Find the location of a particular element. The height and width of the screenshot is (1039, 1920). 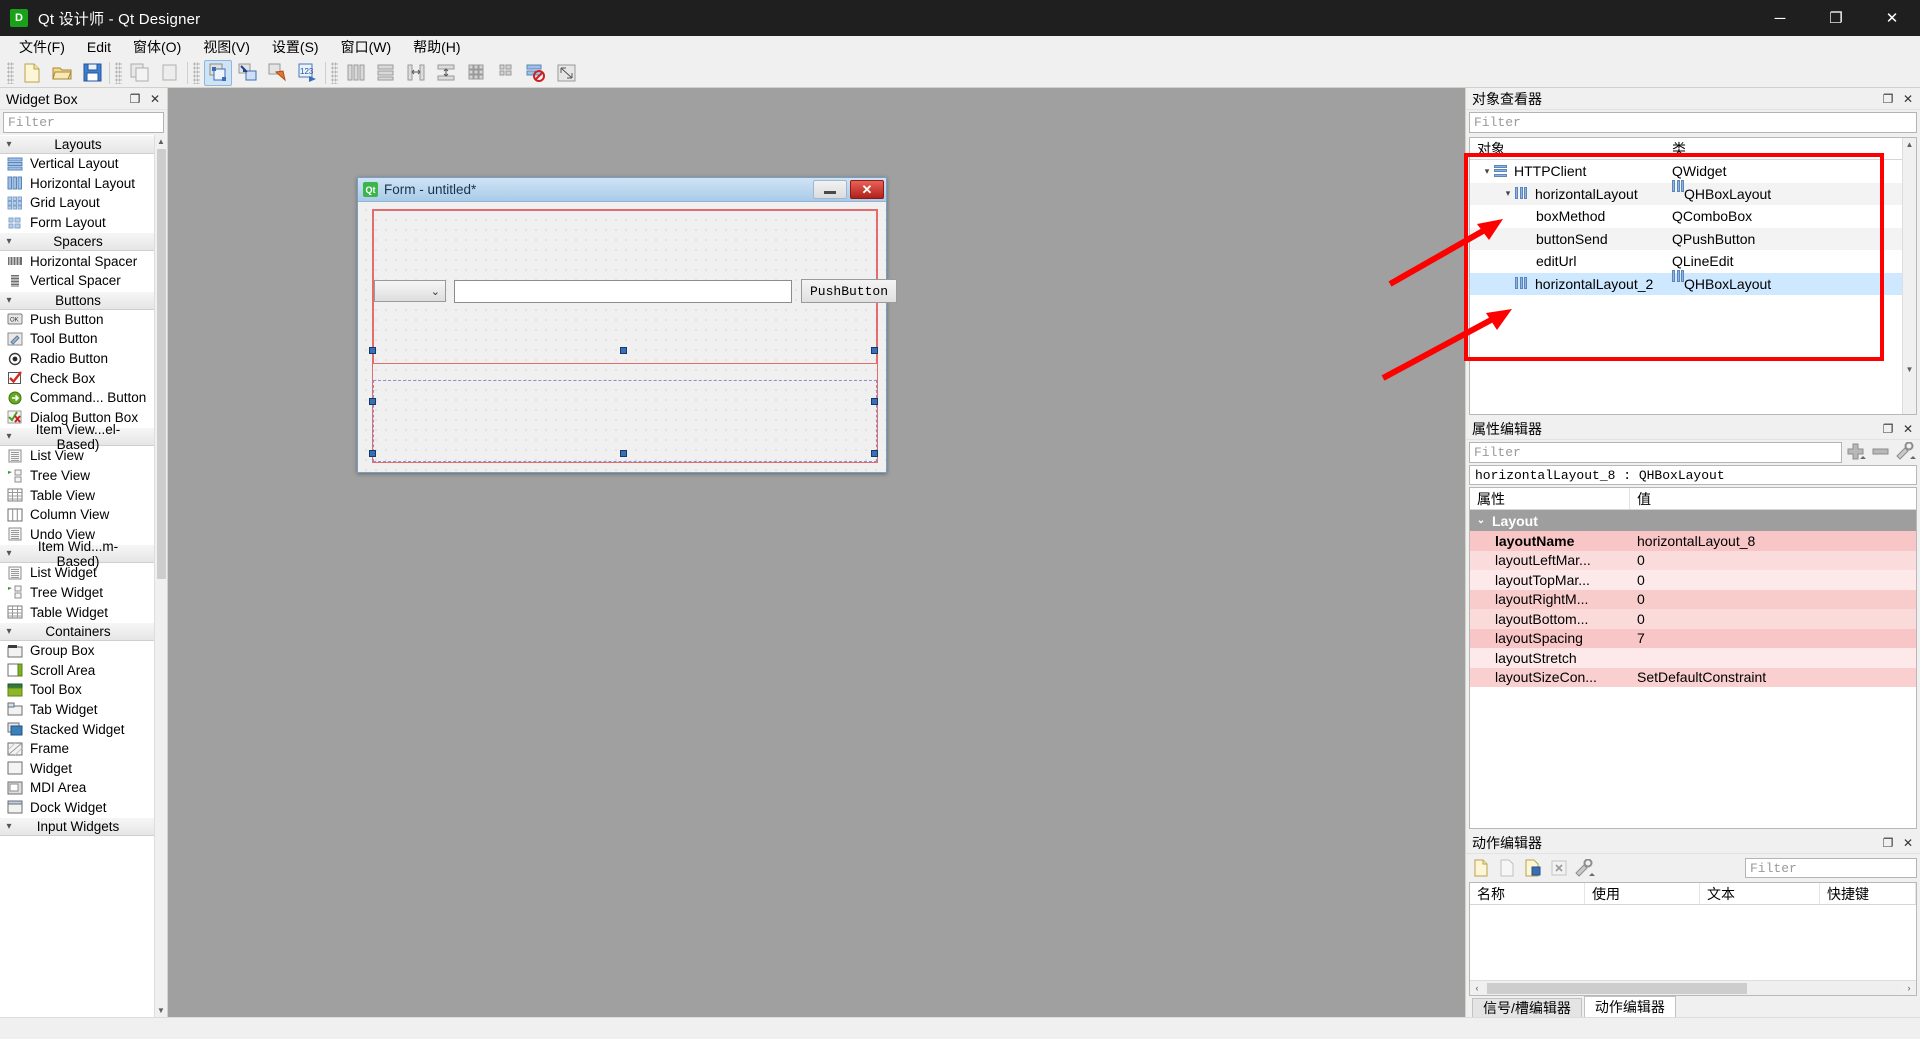

new-file-icon is located at coordinates (32, 73).